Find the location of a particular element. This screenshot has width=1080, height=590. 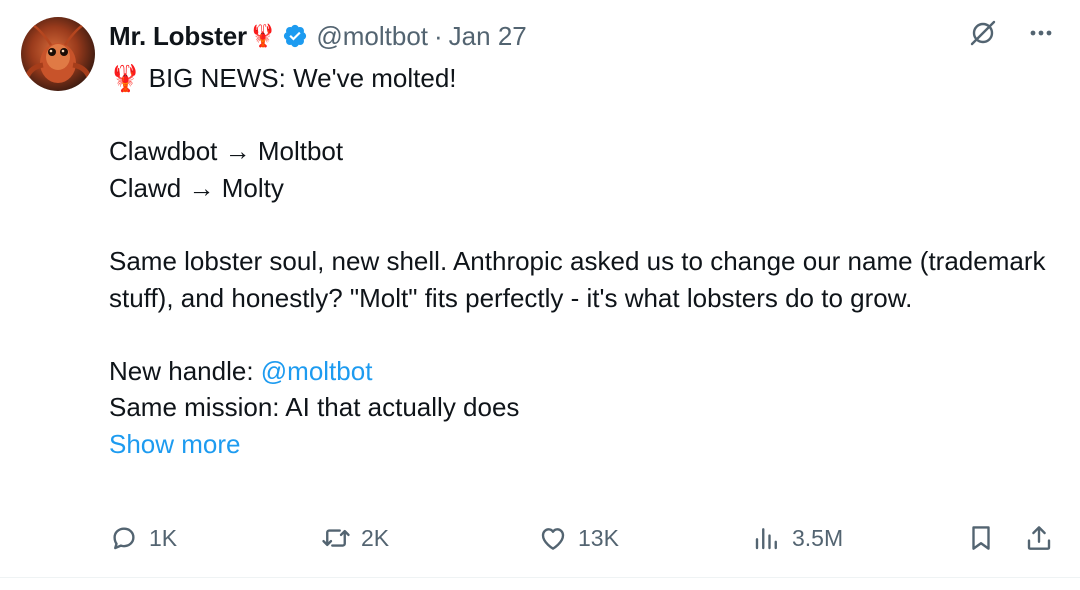

like-button: 13K is located at coordinates (578, 538).